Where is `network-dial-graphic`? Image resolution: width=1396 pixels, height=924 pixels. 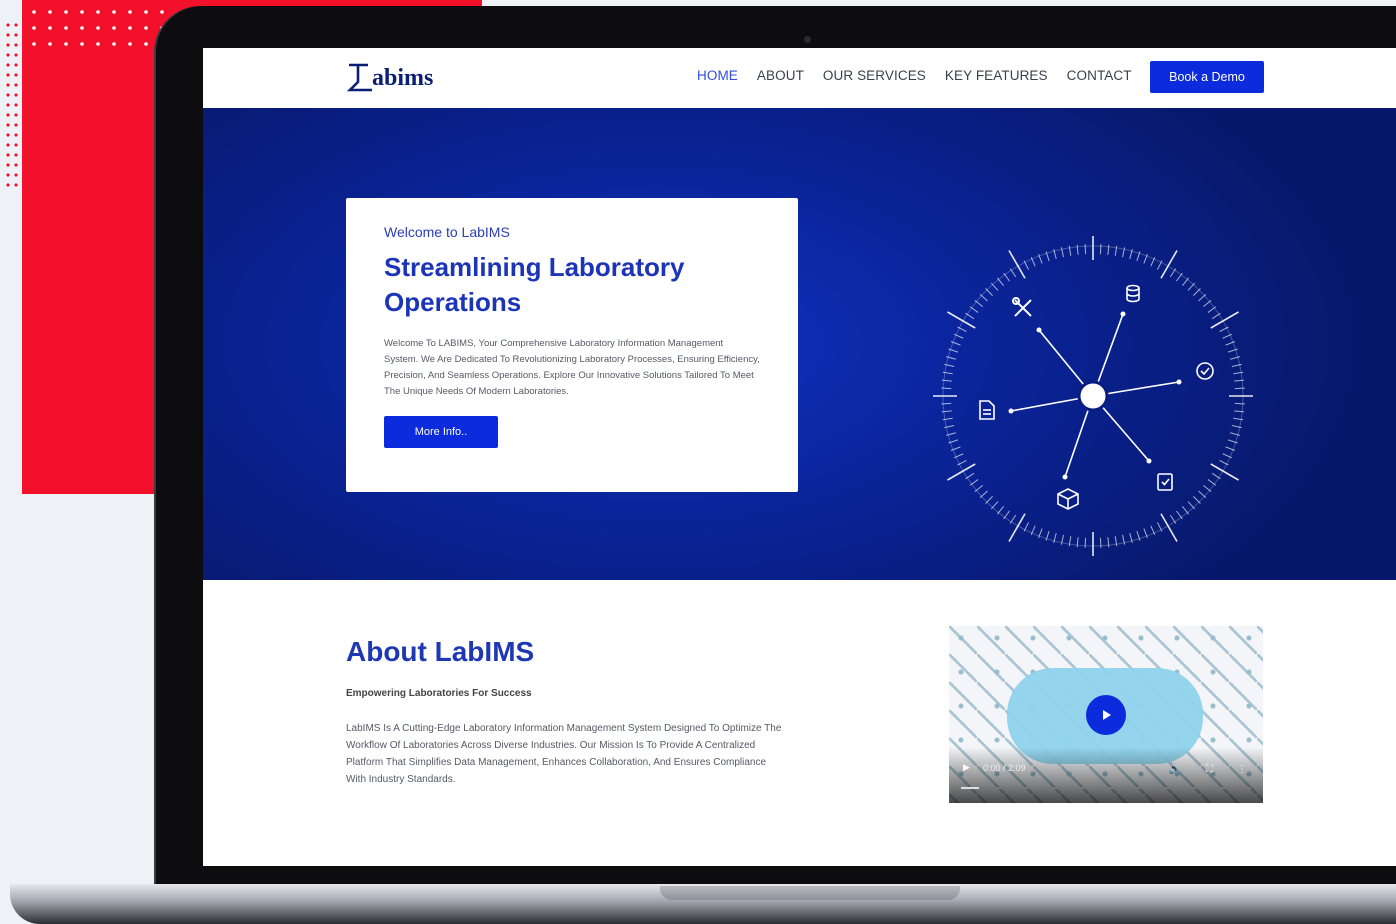
network-dial-graphic is located at coordinates (1093, 396).